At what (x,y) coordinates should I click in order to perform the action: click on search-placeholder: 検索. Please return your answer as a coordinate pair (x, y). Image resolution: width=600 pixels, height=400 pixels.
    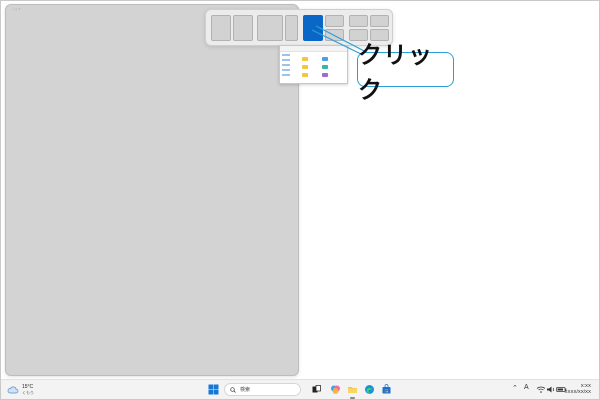
    Looking at the image, I should click on (245, 390).